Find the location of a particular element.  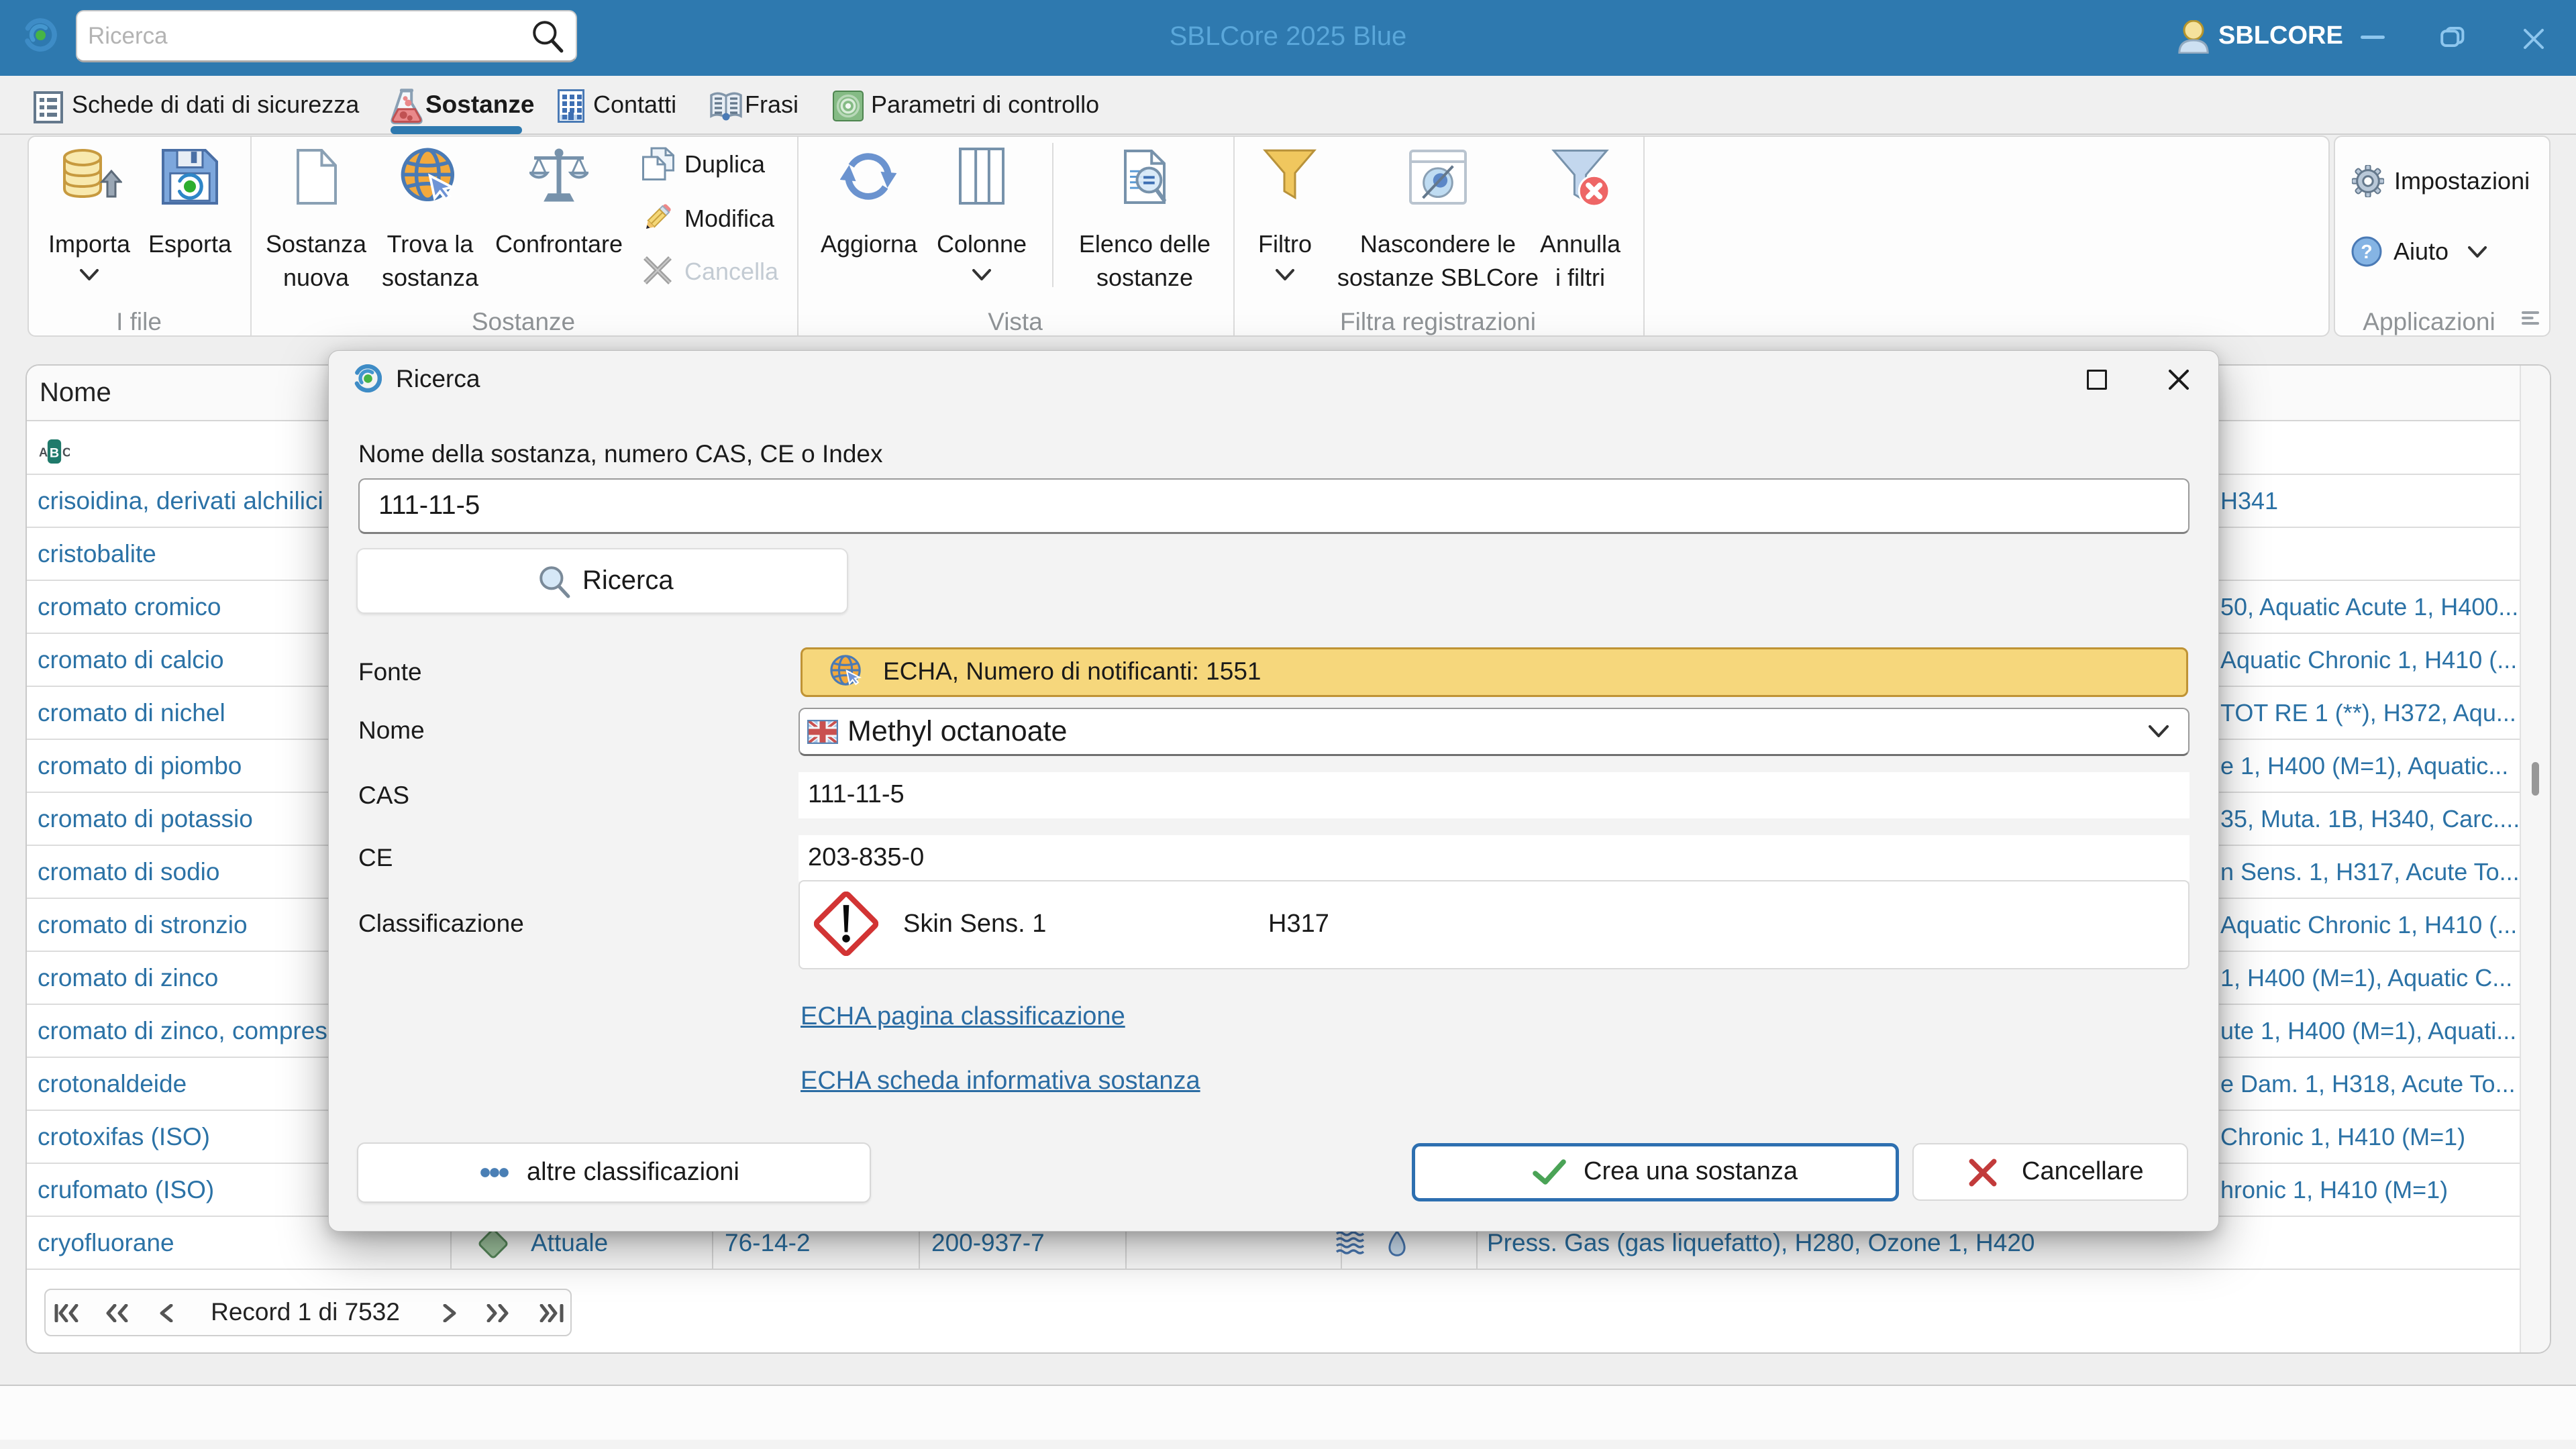

svg-text: C is located at coordinates (66, 452).